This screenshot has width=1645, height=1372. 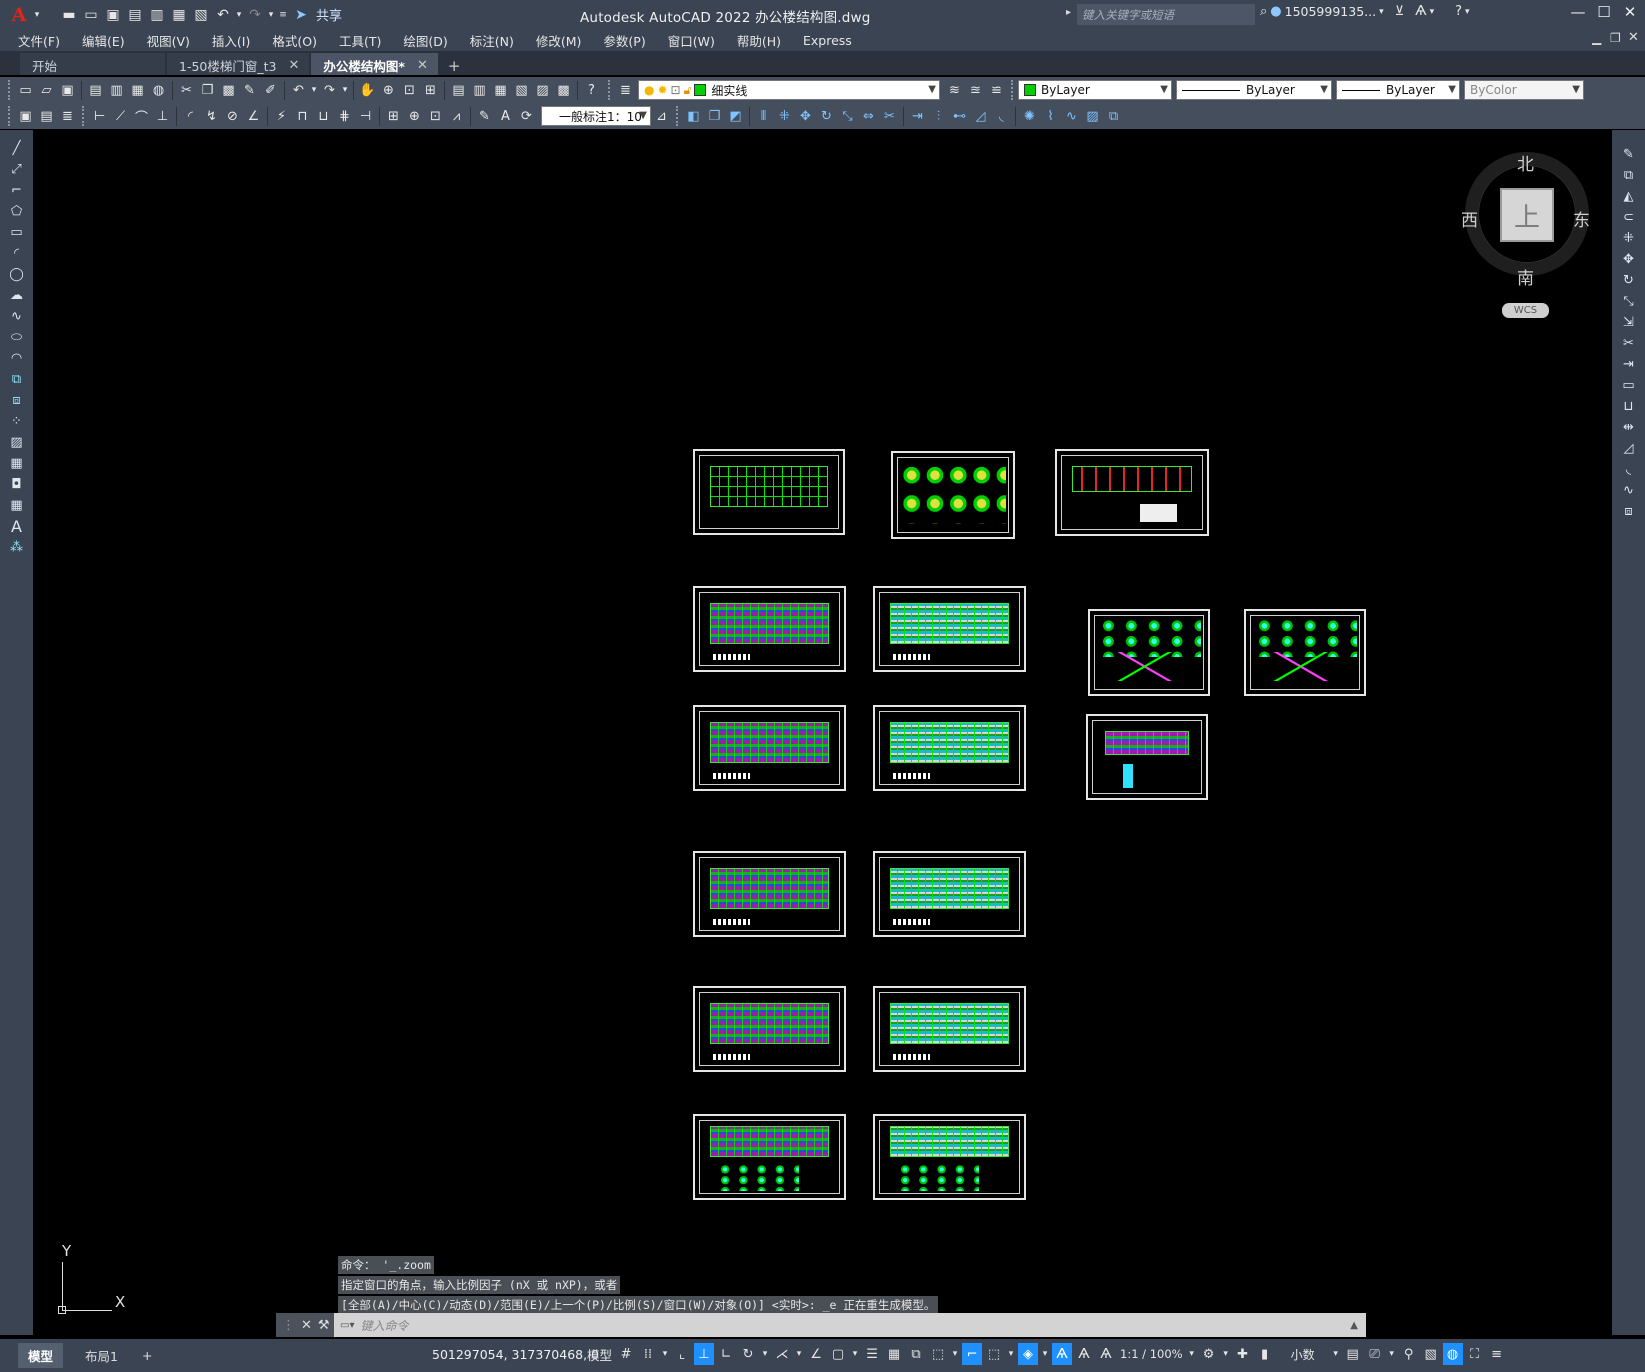 What do you see at coordinates (916, 1354) in the screenshot?
I see `selection-cycling-icon: ⧉` at bounding box center [916, 1354].